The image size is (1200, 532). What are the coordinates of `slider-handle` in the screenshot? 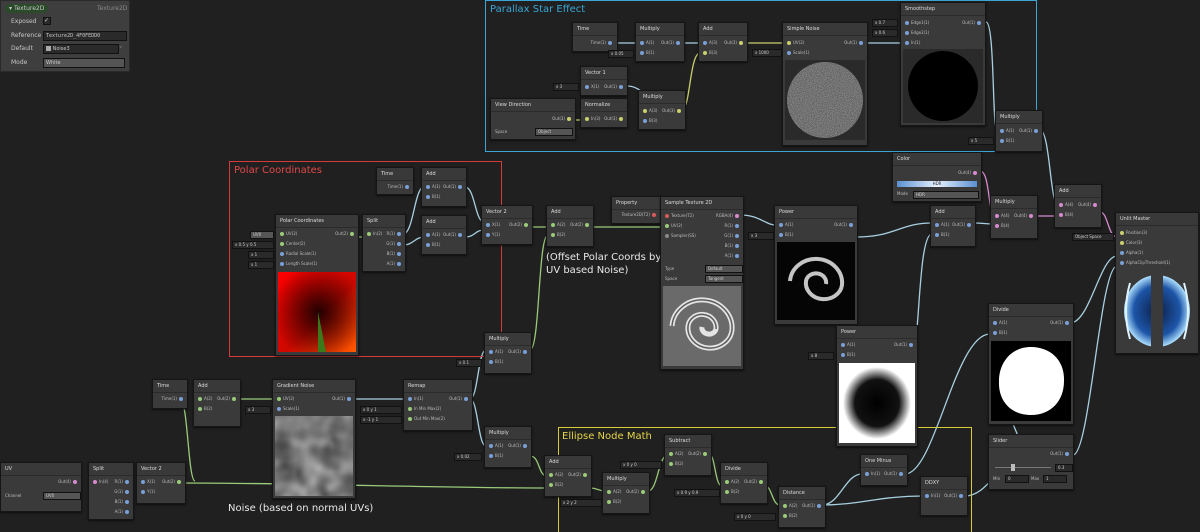 It's located at (1013, 467).